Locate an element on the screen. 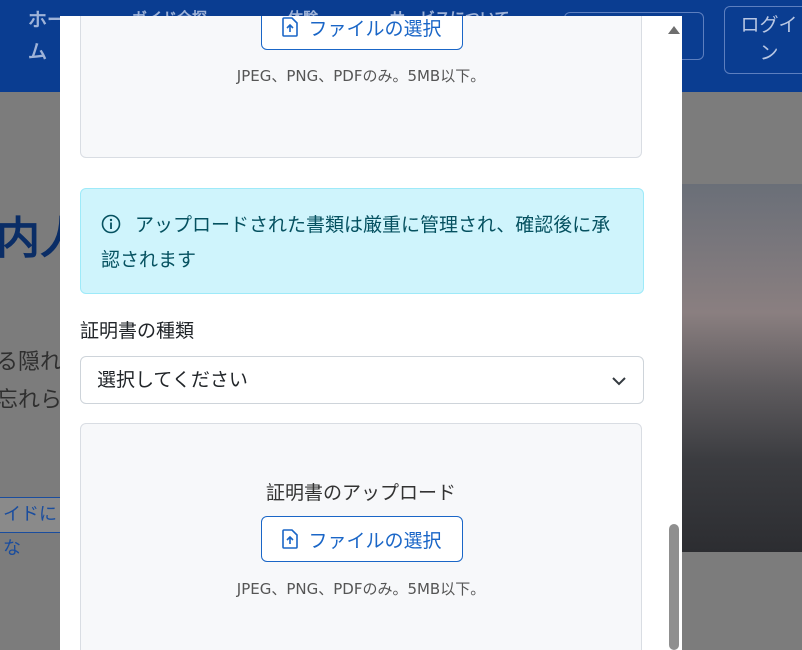 Image resolution: width=802 pixels, height=650 pixels. certificate-type-select: 選択してください is located at coordinates (362, 380).